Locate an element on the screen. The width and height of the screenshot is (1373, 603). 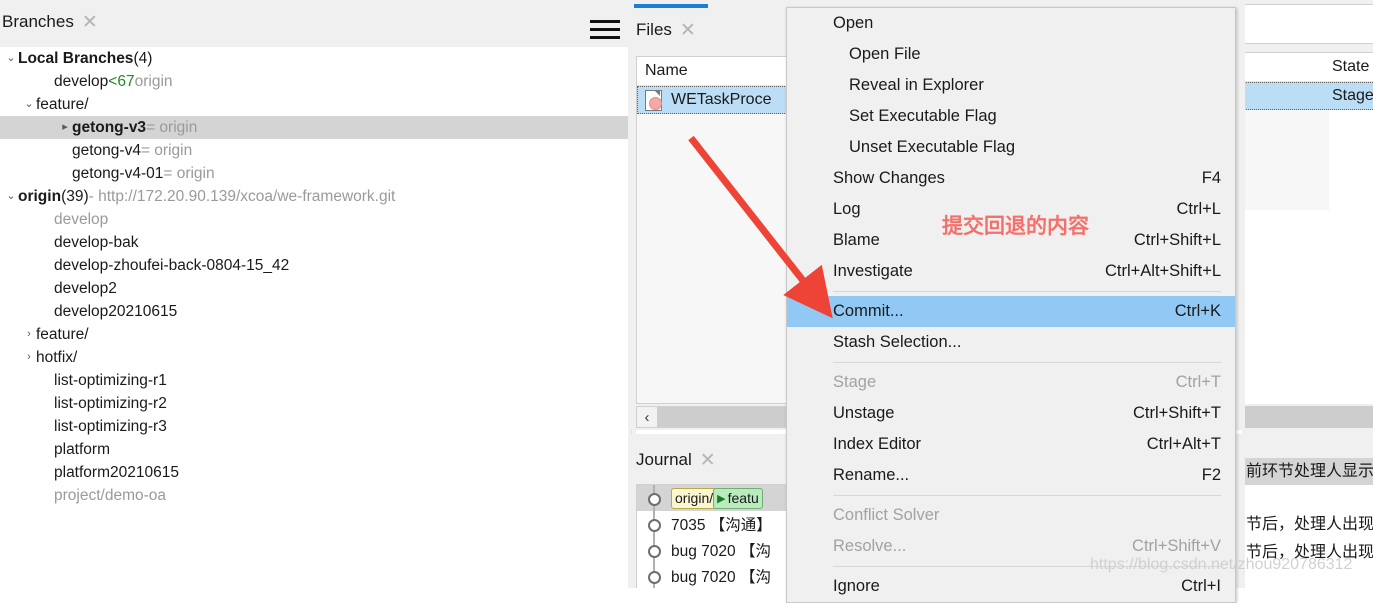
menu-item-ignore: Ignore Ctrl+I is located at coordinates (1011, 586).